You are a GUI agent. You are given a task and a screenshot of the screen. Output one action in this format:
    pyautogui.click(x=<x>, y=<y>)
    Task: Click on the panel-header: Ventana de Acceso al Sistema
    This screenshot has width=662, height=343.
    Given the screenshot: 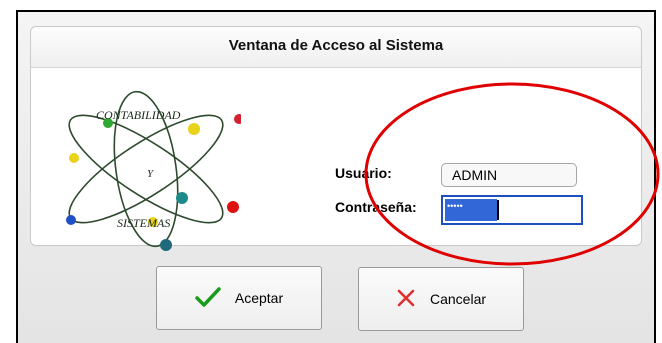 What is the action you would take?
    pyautogui.click(x=336, y=47)
    